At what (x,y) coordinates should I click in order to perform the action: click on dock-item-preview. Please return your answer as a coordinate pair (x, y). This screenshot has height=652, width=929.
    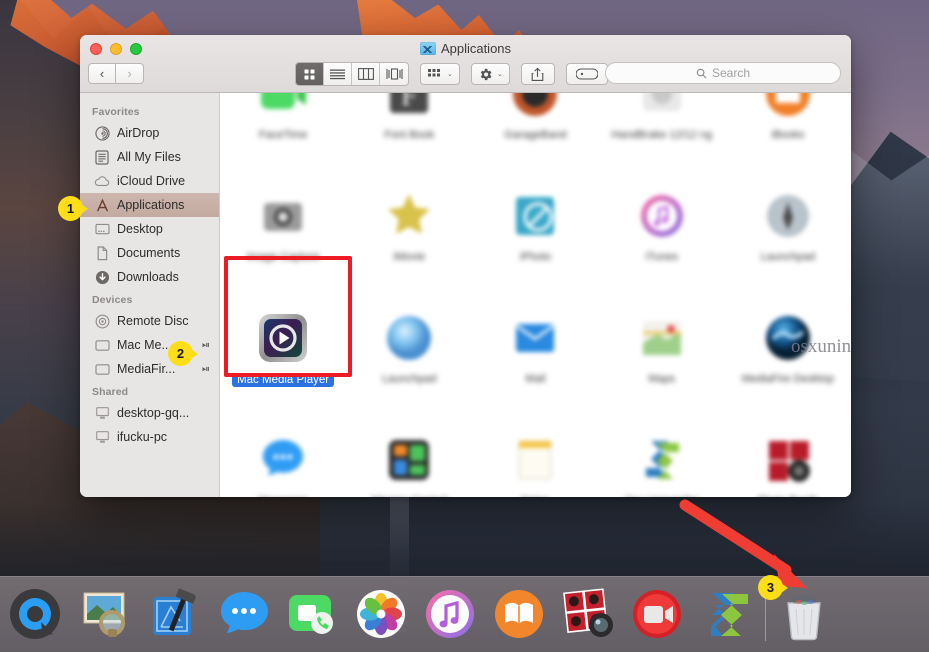
    Looking at the image, I should click on (106, 615).